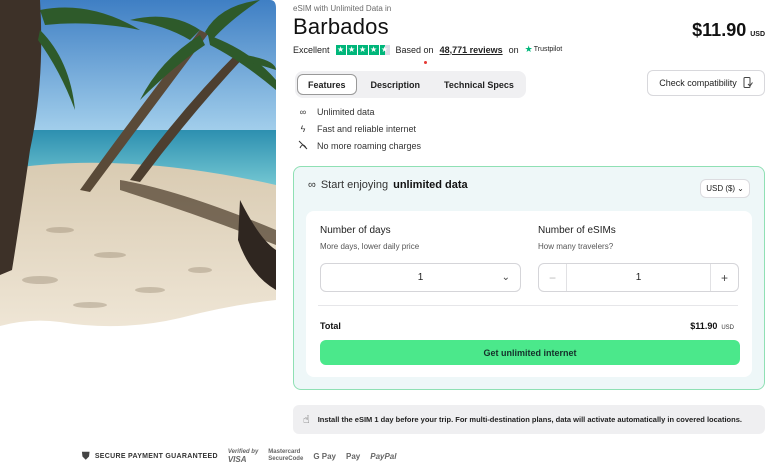 Image resolution: width=768 pixels, height=468 pixels. What do you see at coordinates (577, 230) in the screenshot?
I see `esims-label: Number of eSIMs` at bounding box center [577, 230].